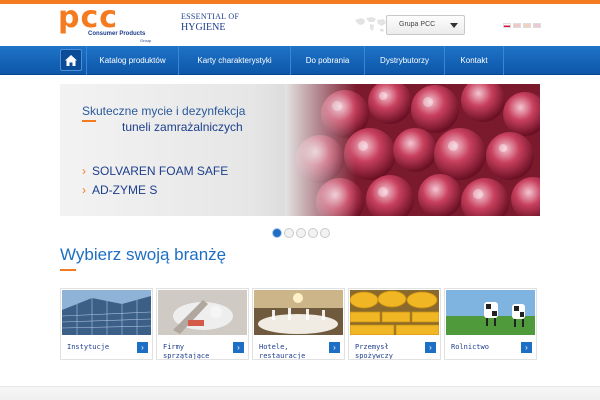  Describe the element at coordinates (88, 347) in the screenshot. I see `tile-label: Instytucje` at that location.